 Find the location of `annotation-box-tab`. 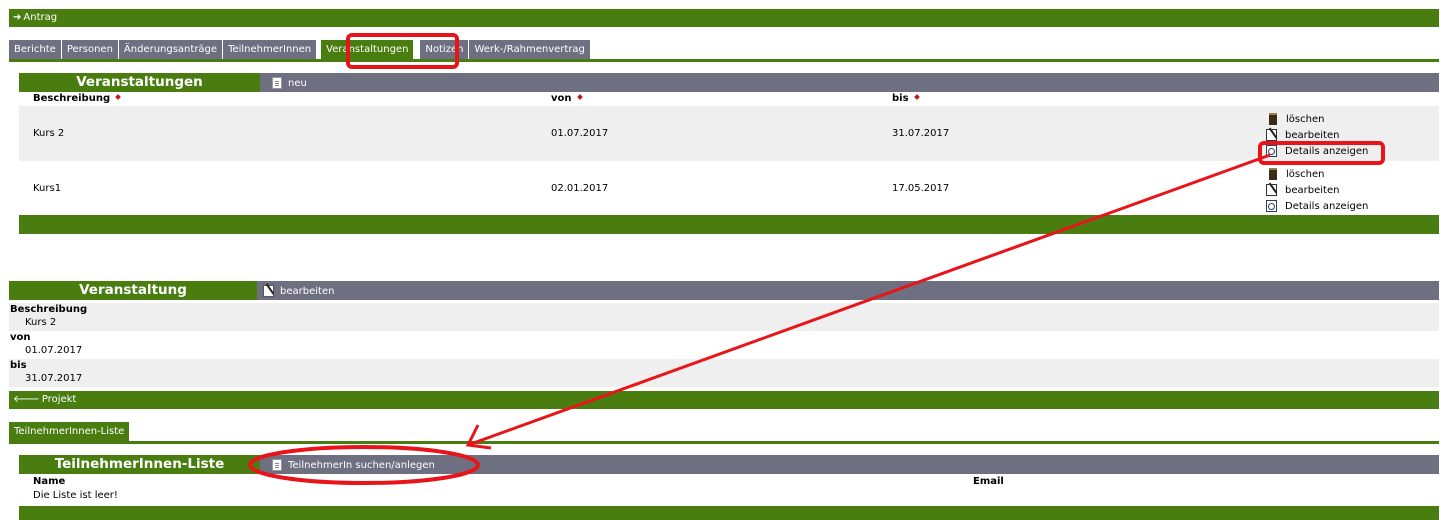

annotation-box-tab is located at coordinates (402, 51).